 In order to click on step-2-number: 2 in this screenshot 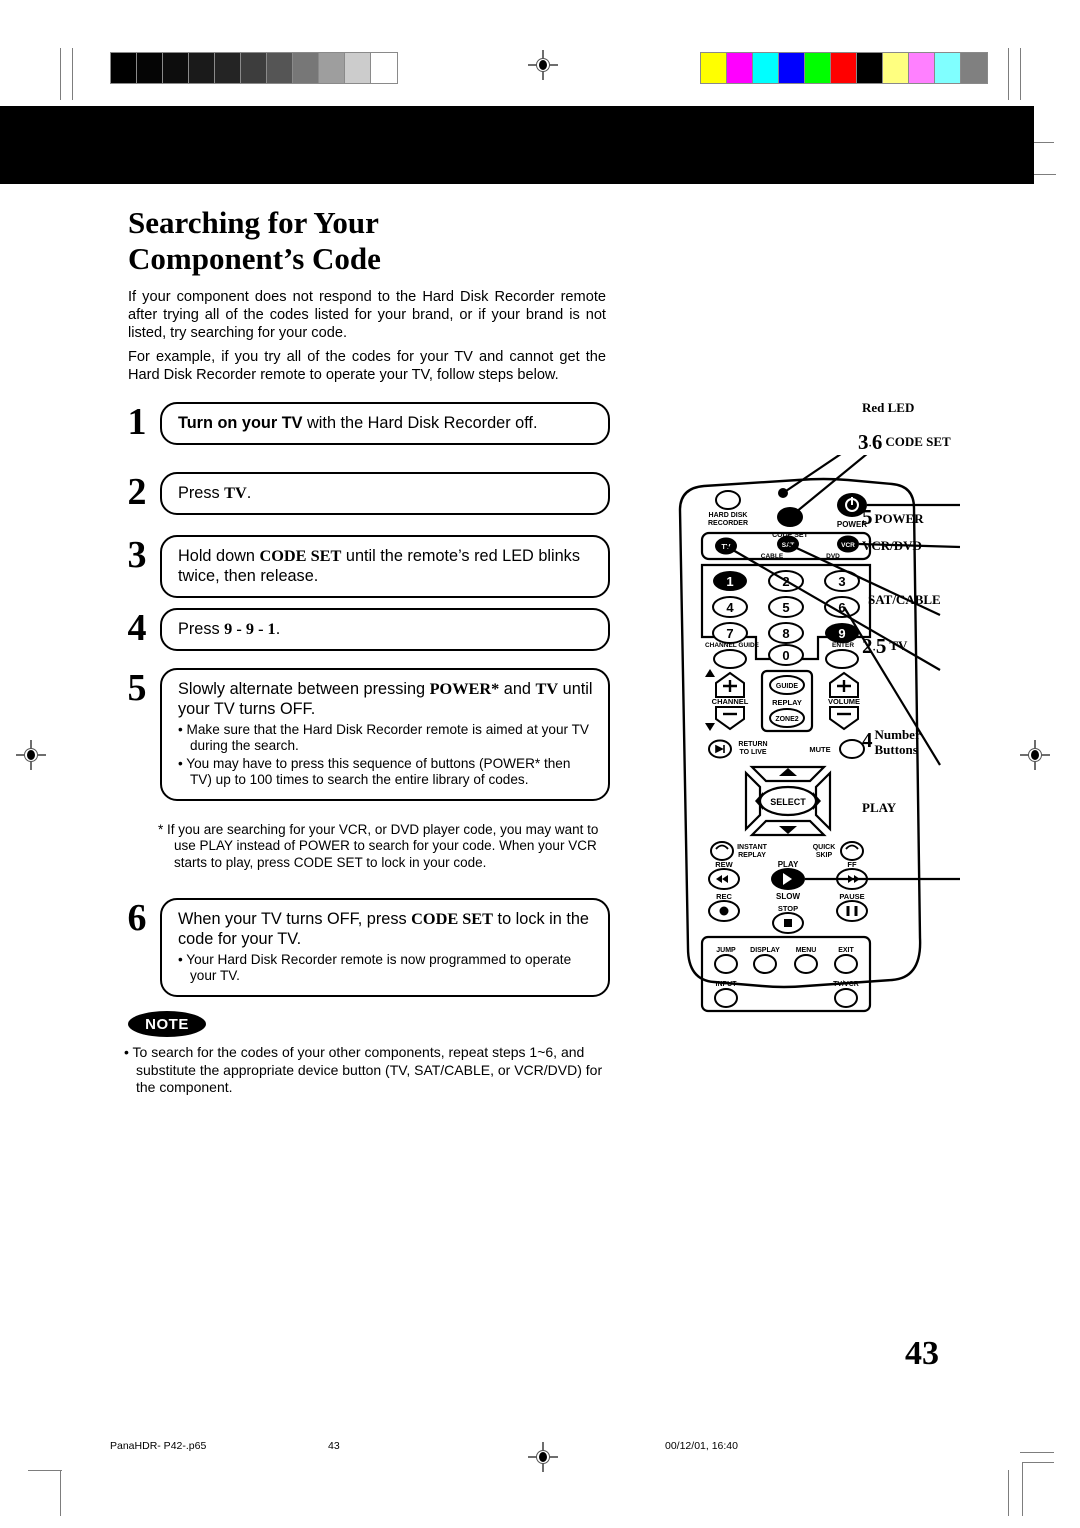, I will do `click(137, 492)`.